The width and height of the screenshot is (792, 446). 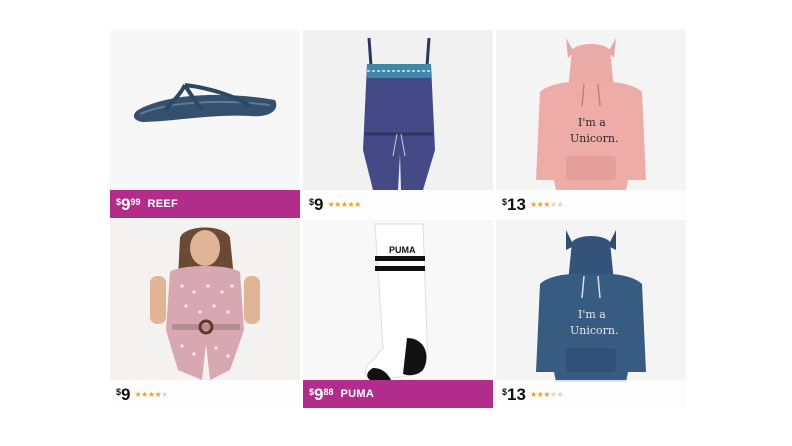 What do you see at coordinates (398, 124) in the screenshot?
I see `product-card-romper: $9 ★★★★★` at bounding box center [398, 124].